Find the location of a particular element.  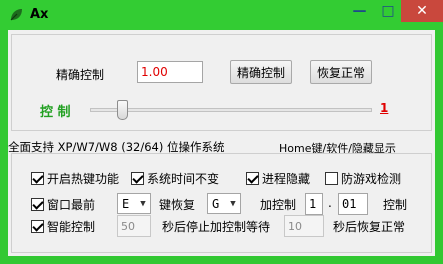

hide-process-checkbox: 进程隐藏 is located at coordinates (278, 178).